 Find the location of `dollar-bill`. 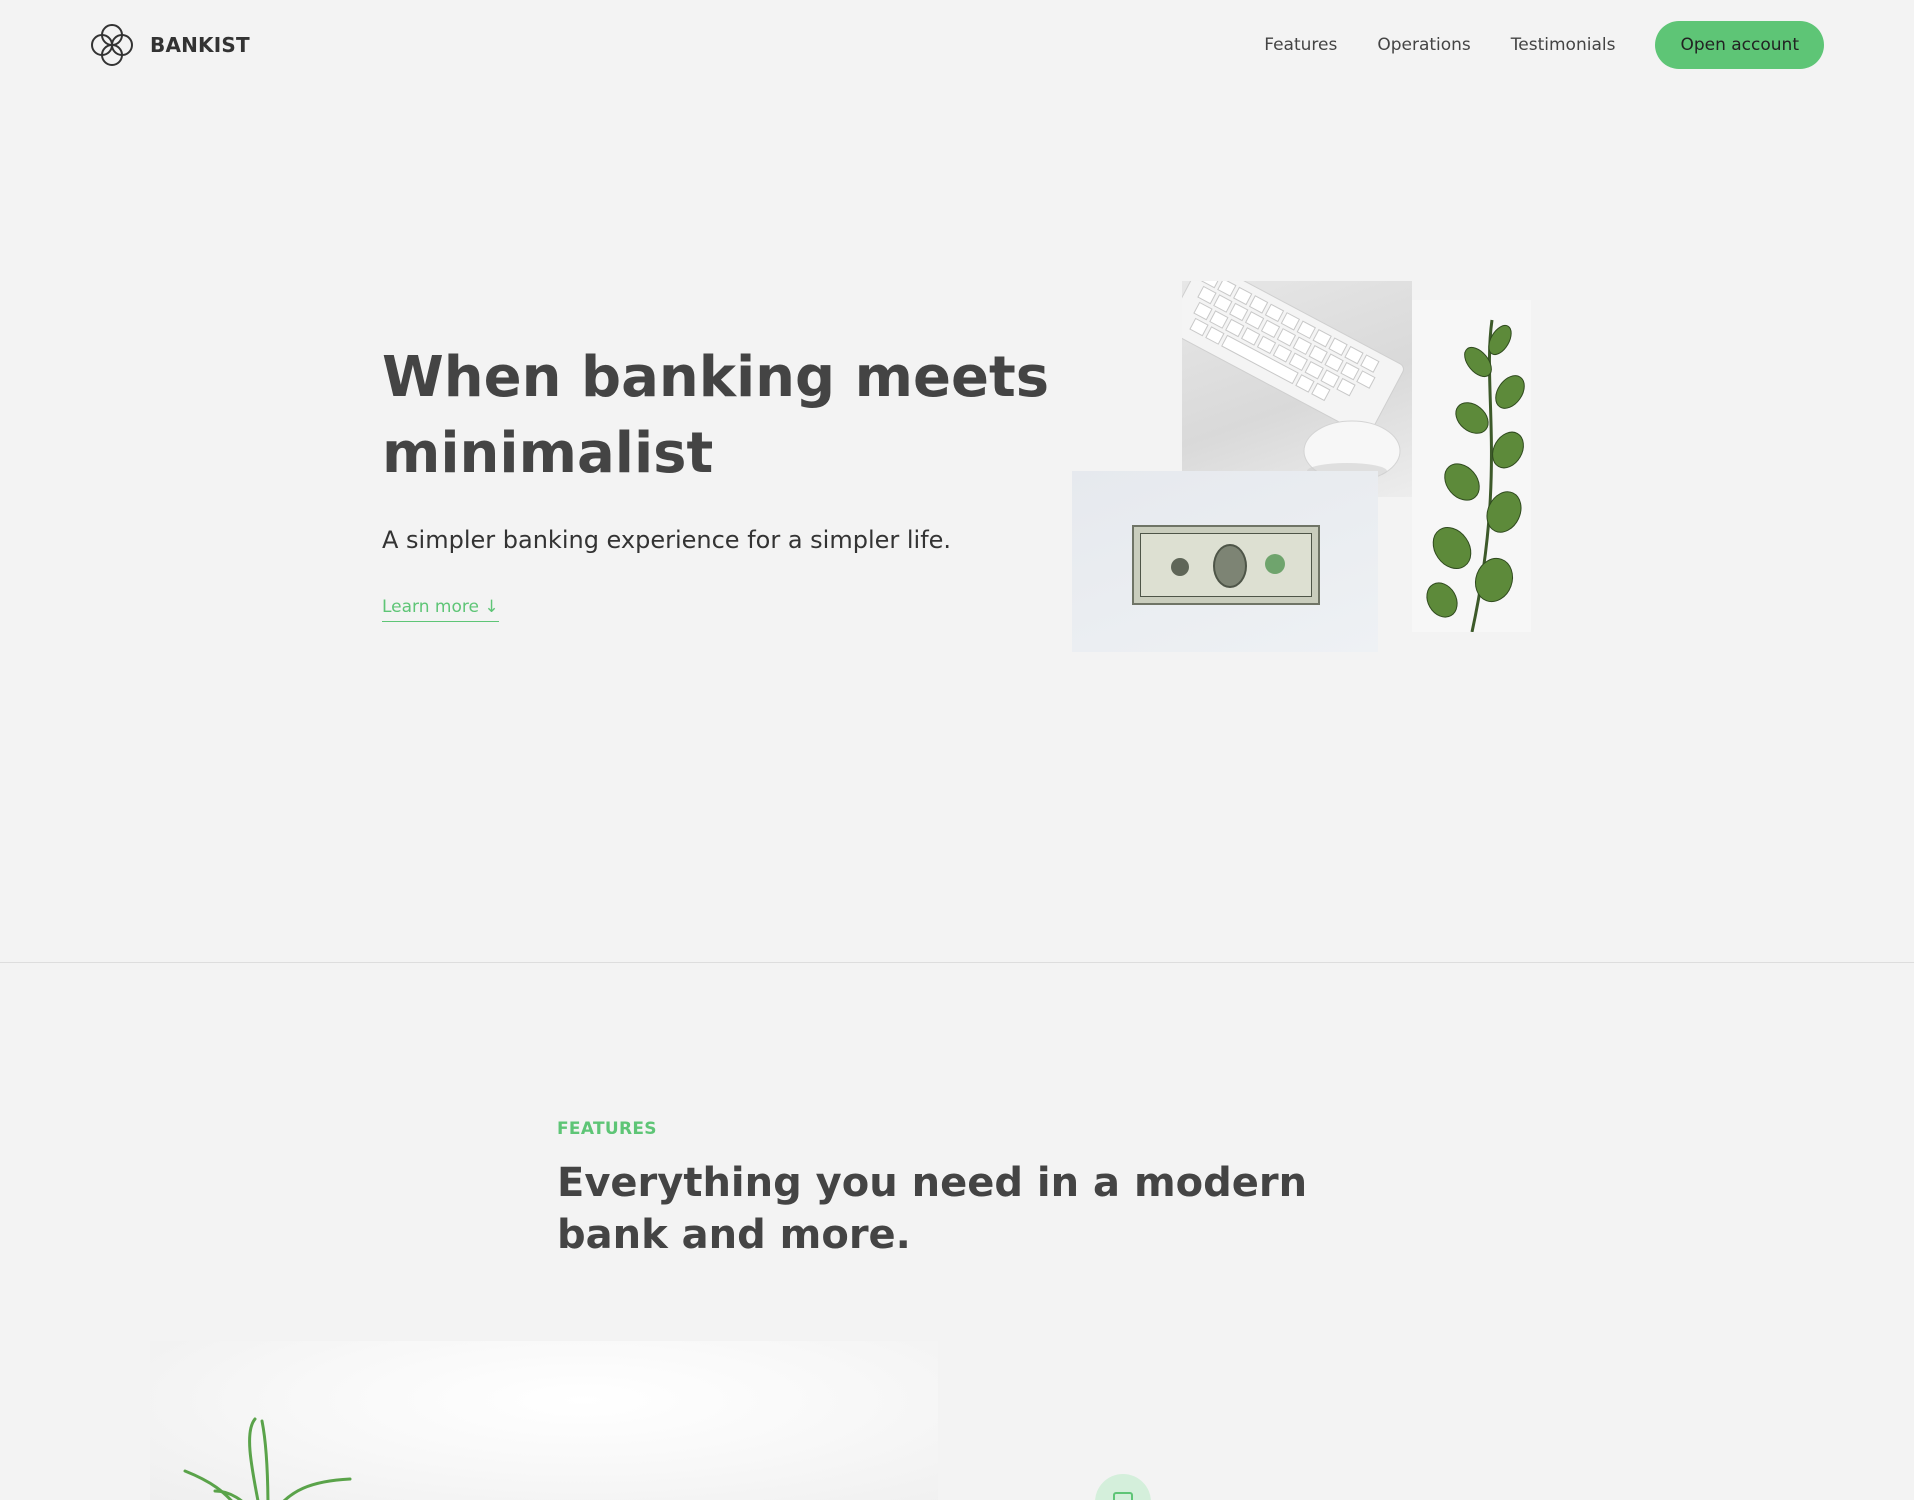

dollar-bill is located at coordinates (1226, 565).